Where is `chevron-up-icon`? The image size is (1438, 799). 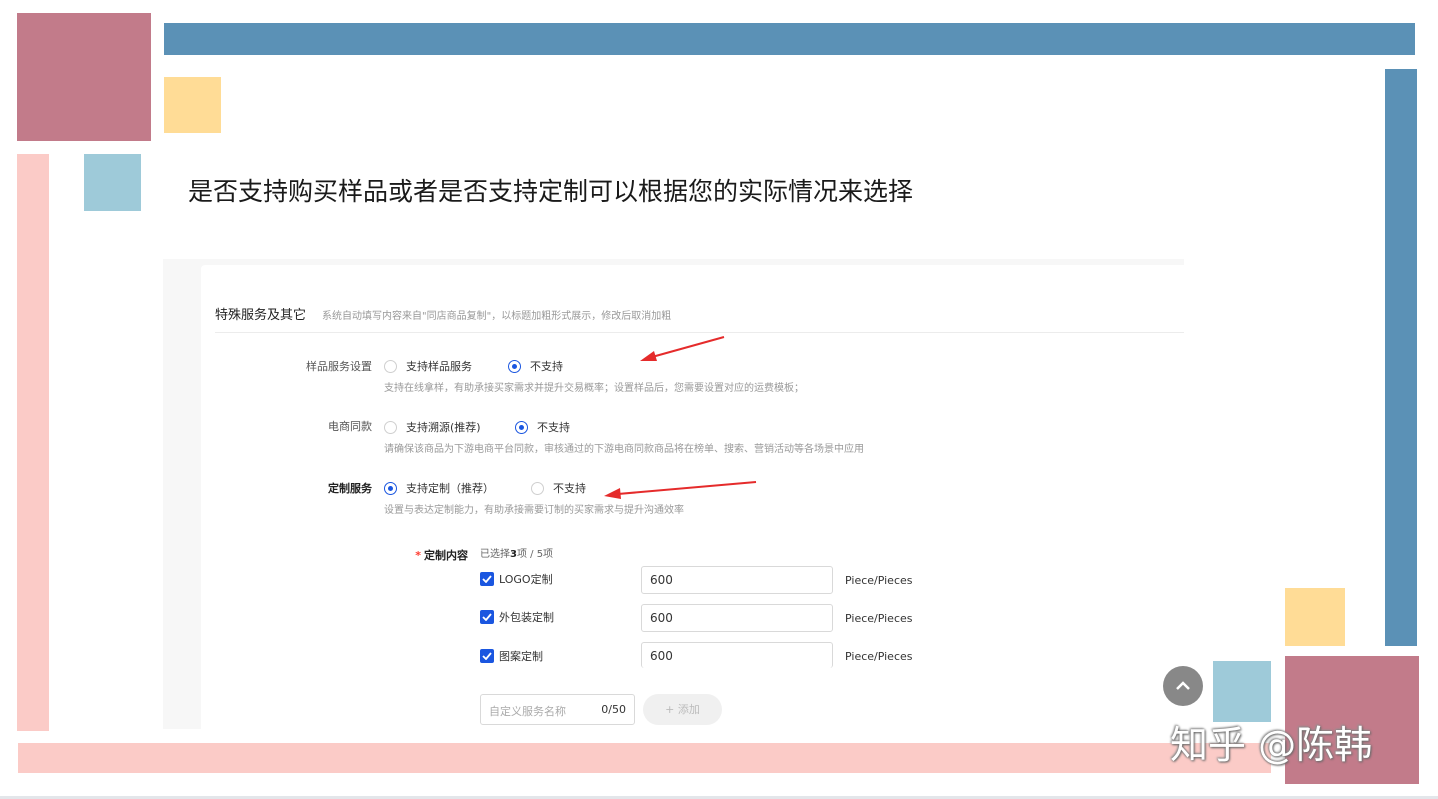 chevron-up-icon is located at coordinates (1183, 685).